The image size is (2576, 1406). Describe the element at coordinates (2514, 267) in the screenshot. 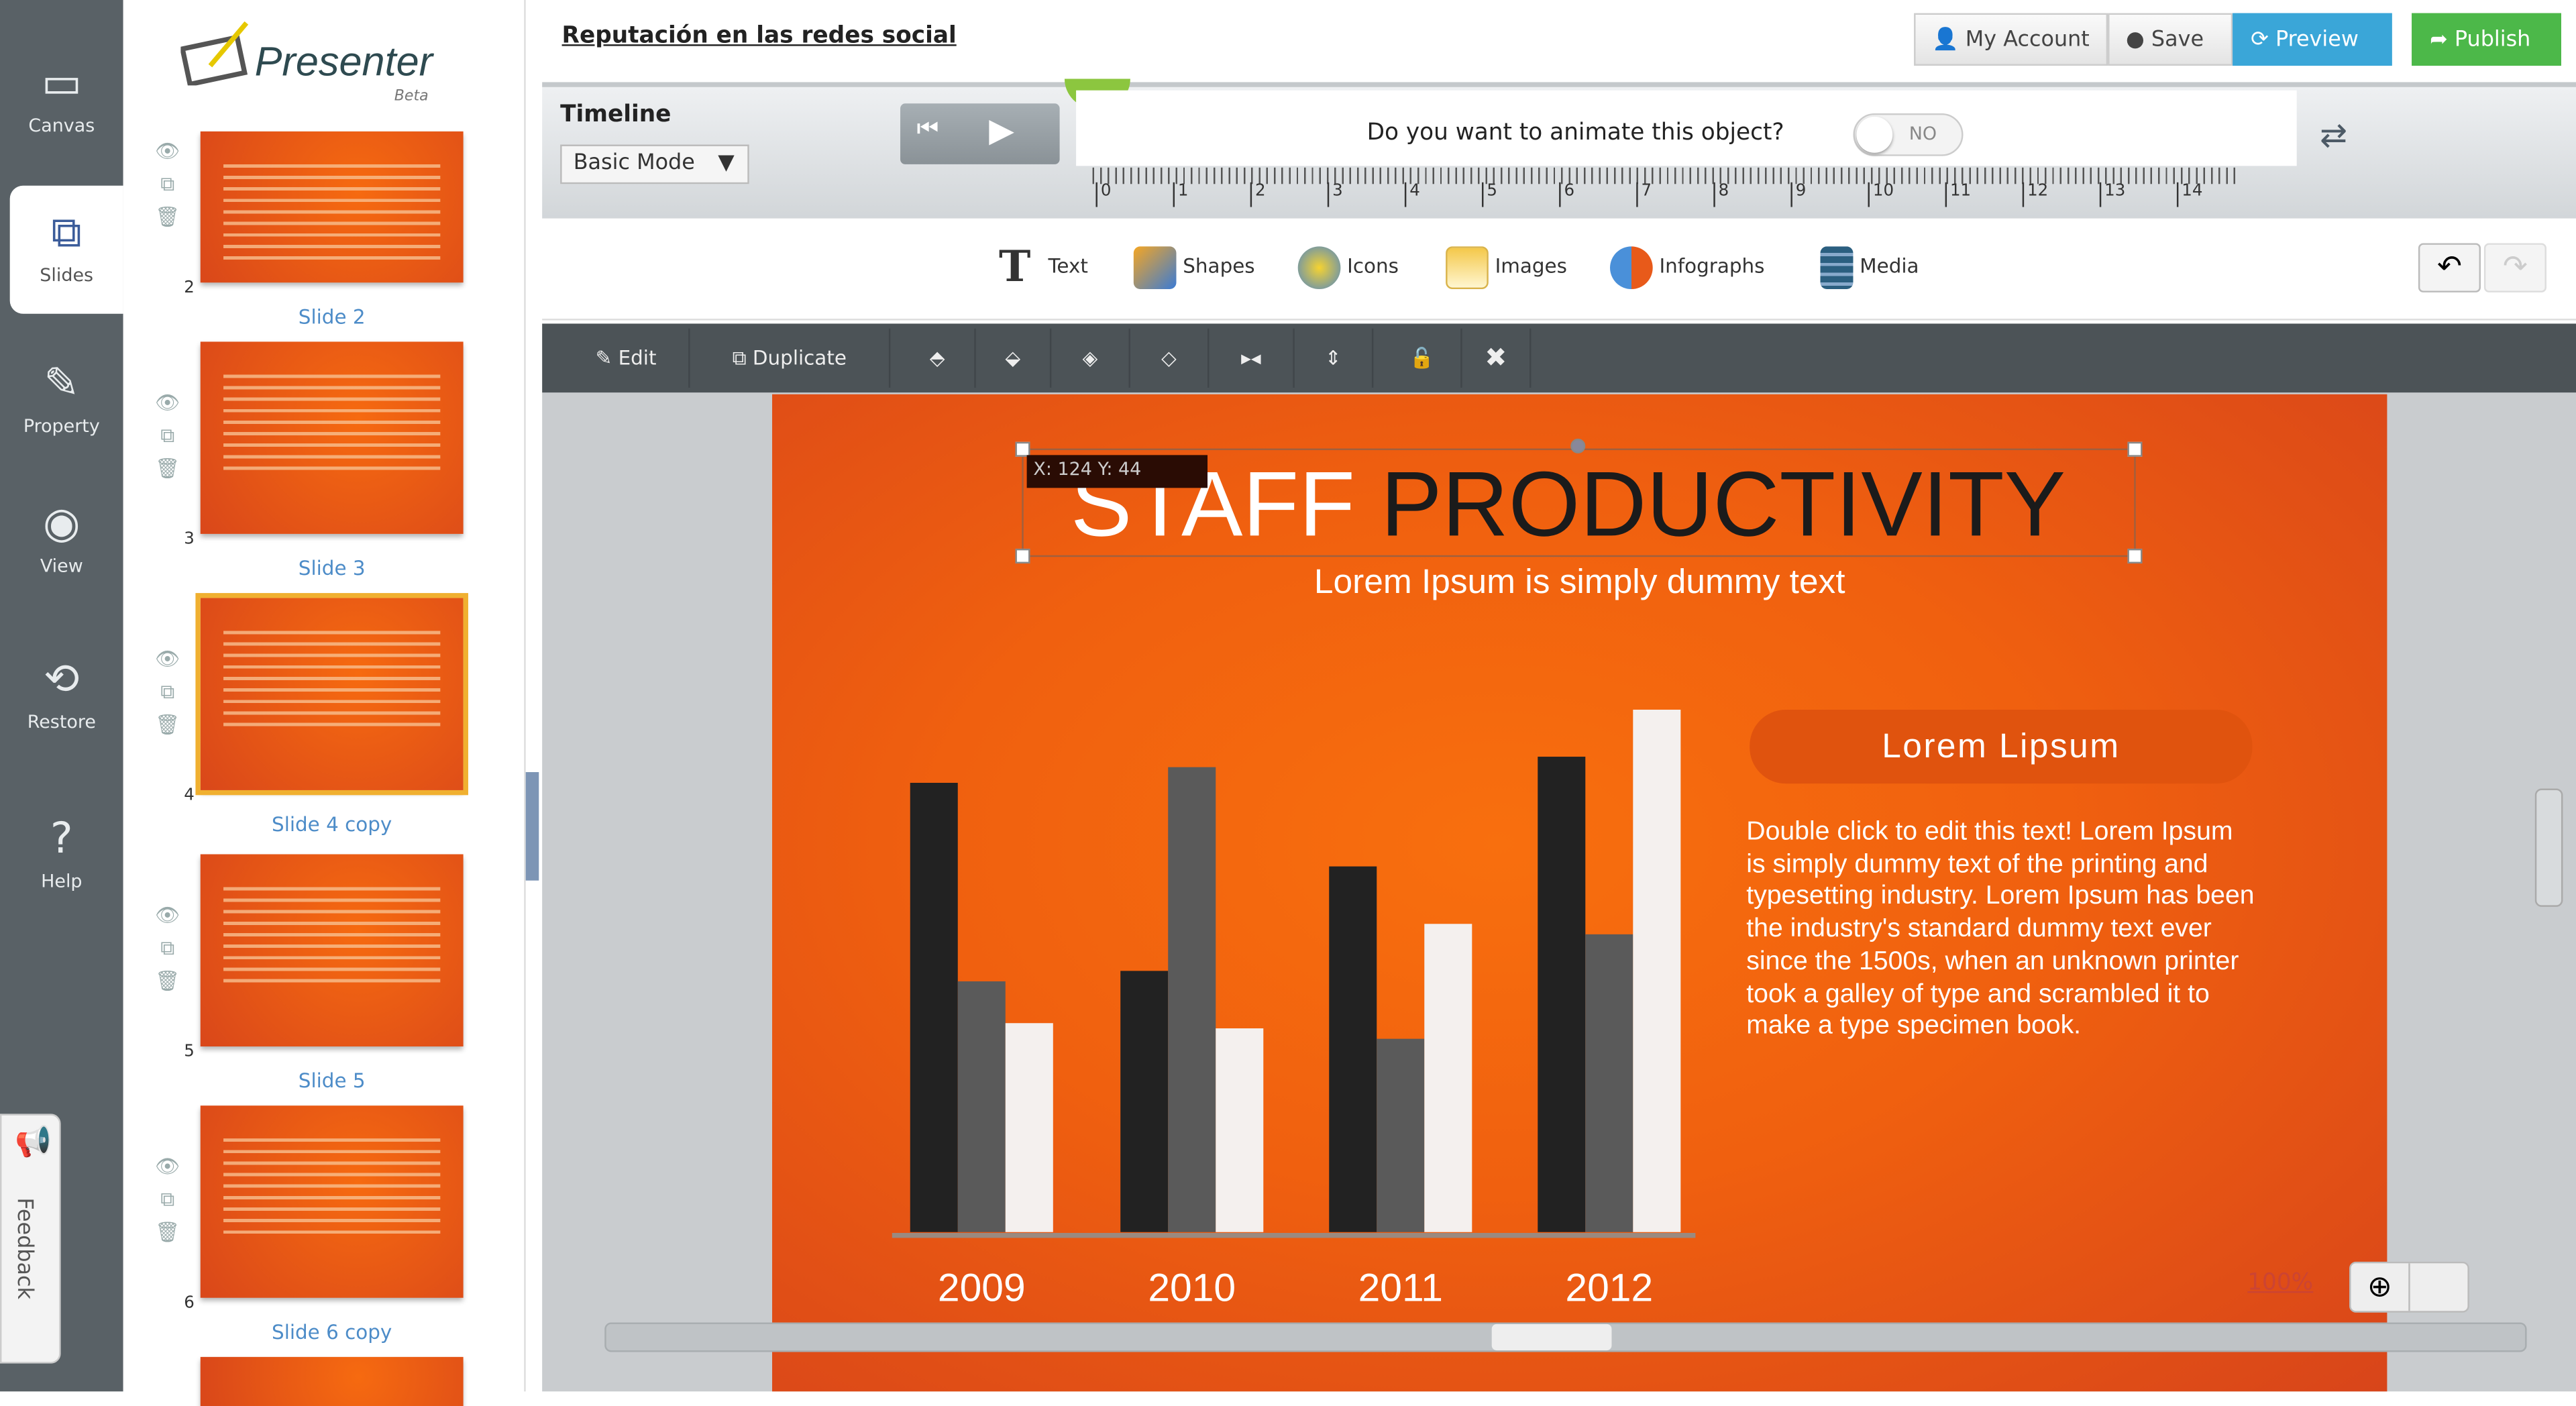

I see `redo-button: ↷` at that location.